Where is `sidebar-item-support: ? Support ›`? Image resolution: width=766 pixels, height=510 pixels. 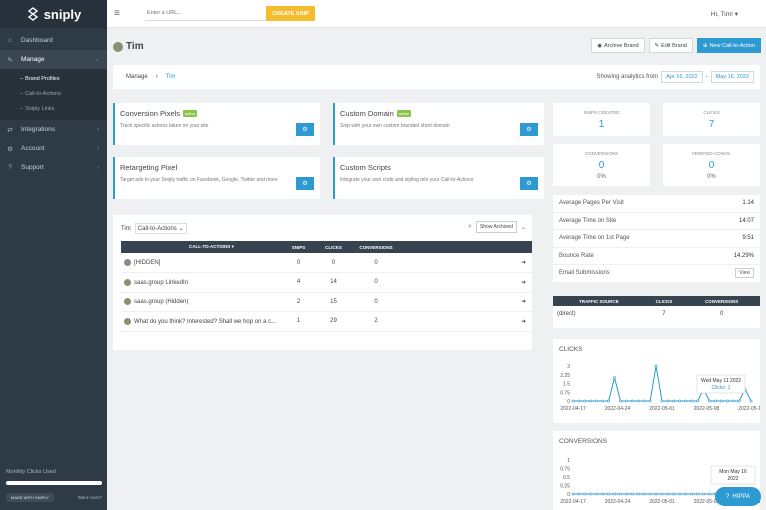 sidebar-item-support: ? Support › is located at coordinates (53, 167).